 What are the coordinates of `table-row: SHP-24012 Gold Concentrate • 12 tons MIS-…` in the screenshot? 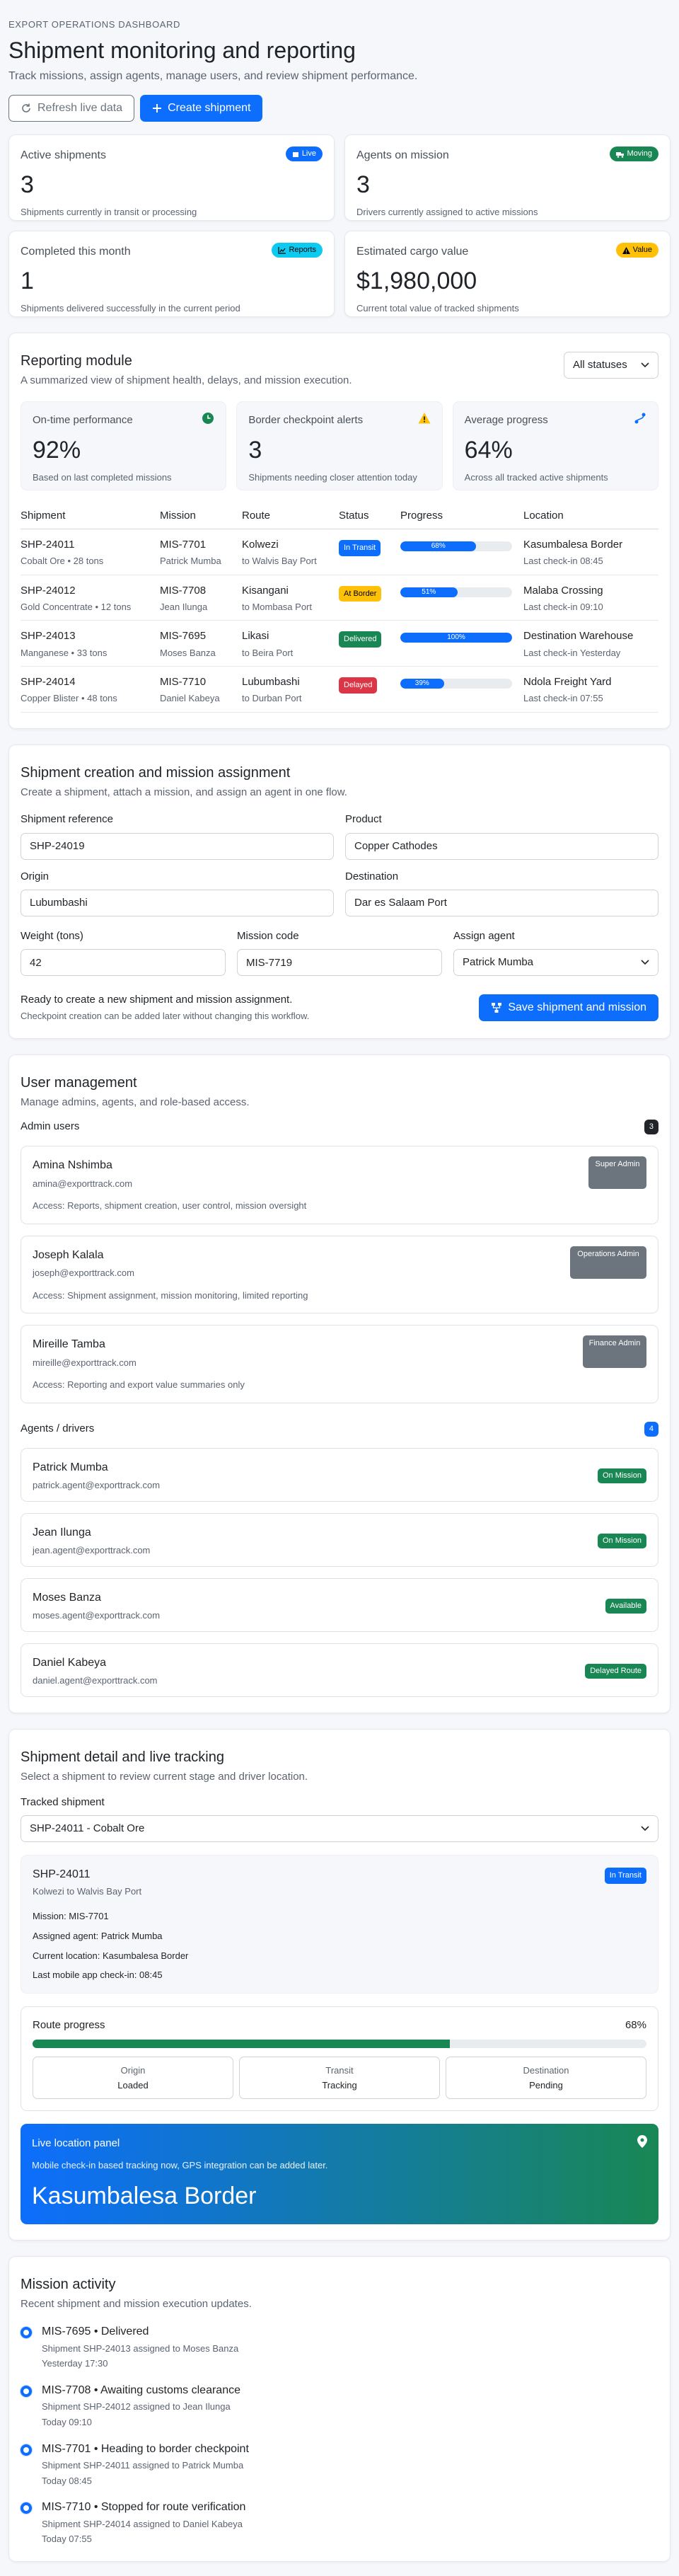 It's located at (340, 598).